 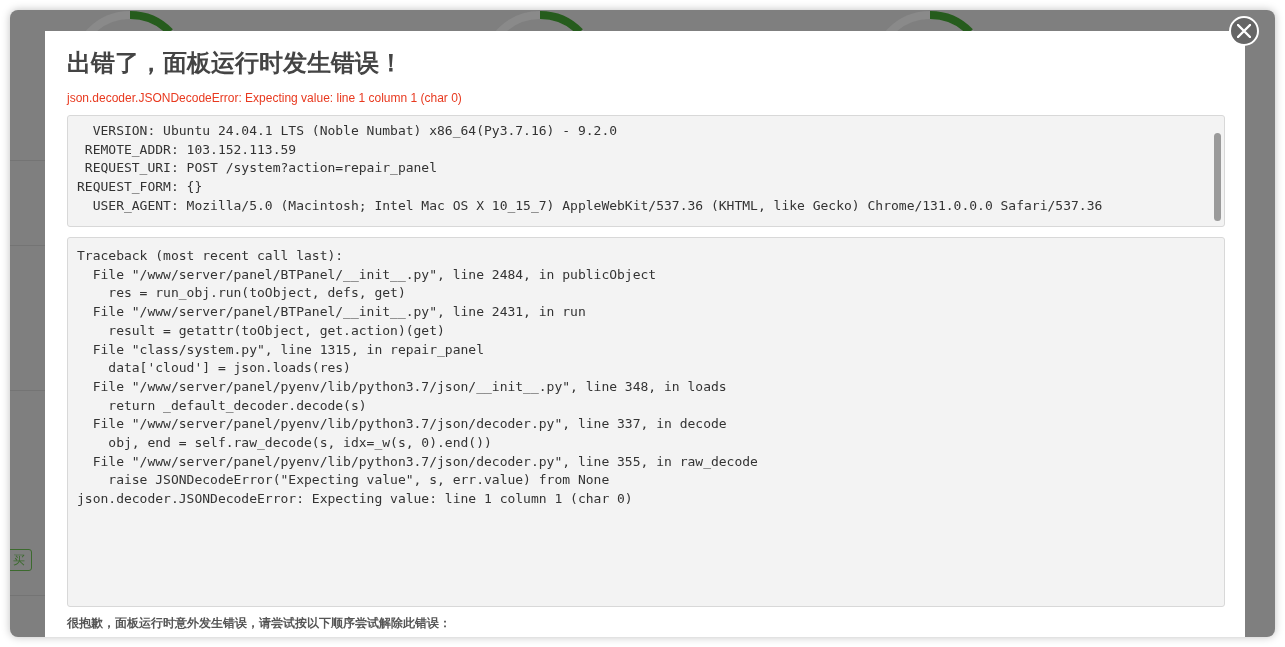 I want to click on traceback-line: json.decoder.JSONDecodeError: Expecting value: line 1 column 1 (char 0), so click(x=355, y=499).